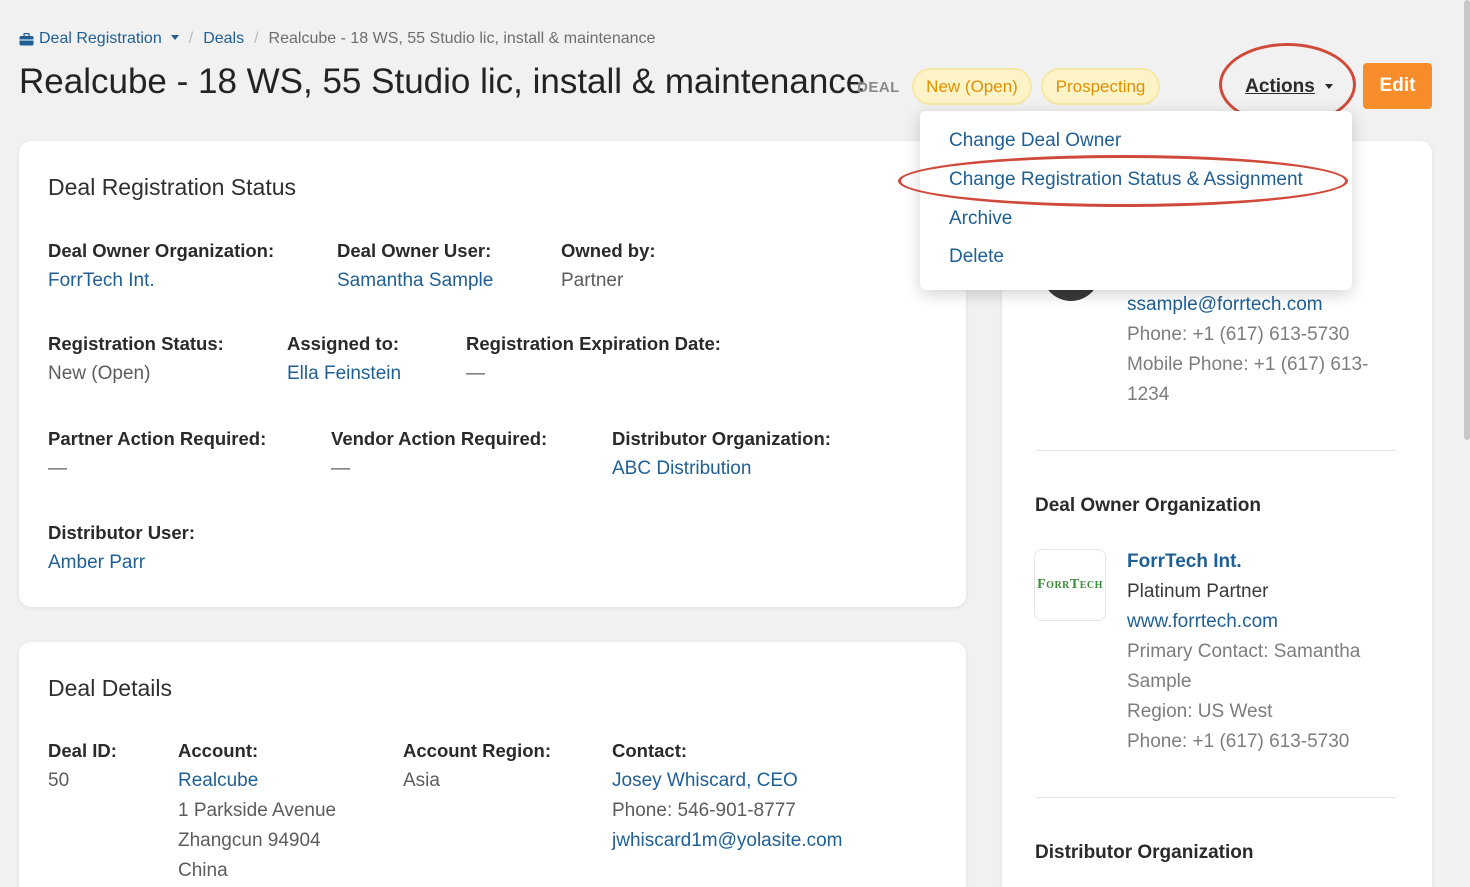 The height and width of the screenshot is (887, 1470). I want to click on field-distributor-user: Distributor User: Amber Parr, so click(121, 548).